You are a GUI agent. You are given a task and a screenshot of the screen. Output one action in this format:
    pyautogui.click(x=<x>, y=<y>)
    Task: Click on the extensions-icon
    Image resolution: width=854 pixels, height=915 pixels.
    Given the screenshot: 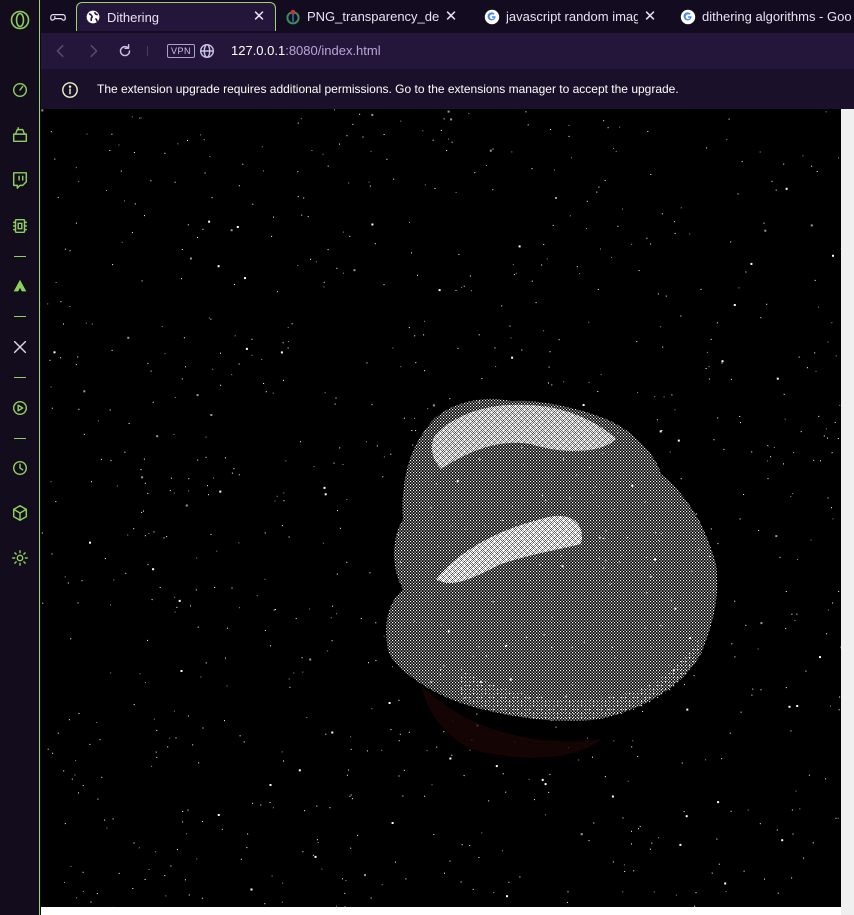 What is the action you would take?
    pyautogui.click(x=20, y=513)
    